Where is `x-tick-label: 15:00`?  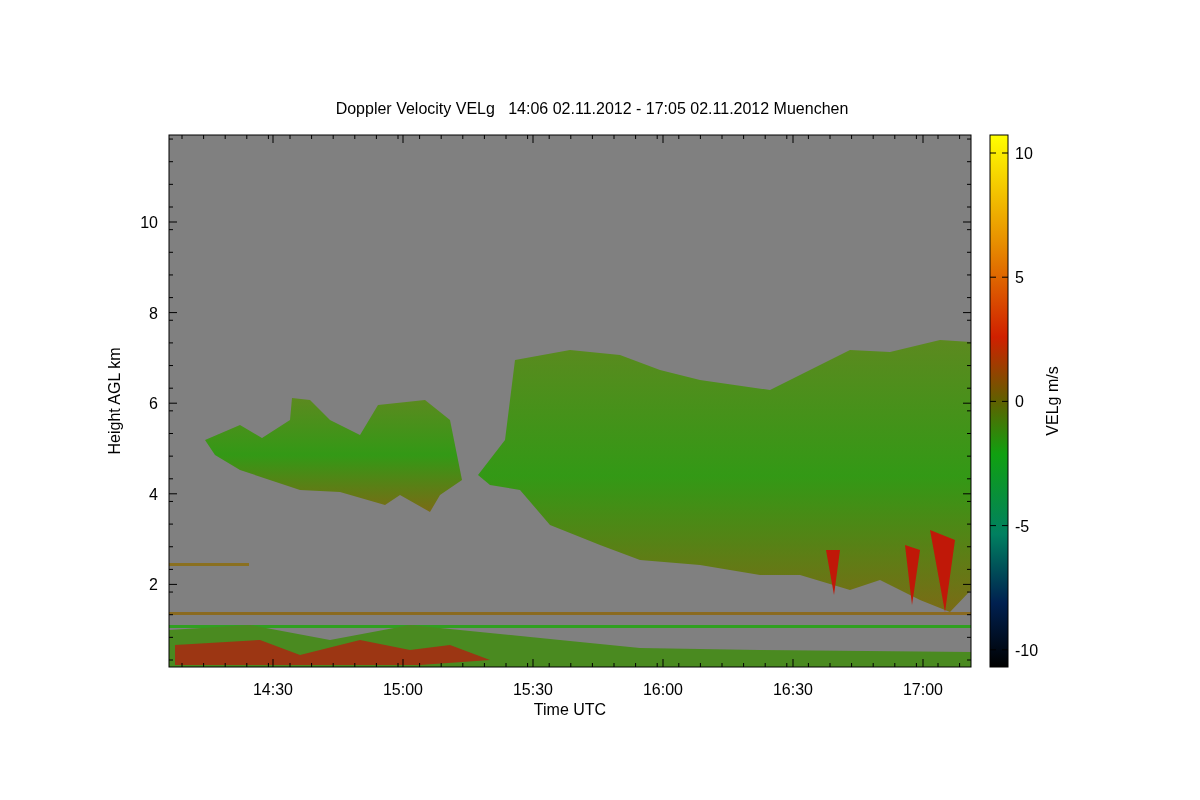
x-tick-label: 15:00 is located at coordinates (403, 689).